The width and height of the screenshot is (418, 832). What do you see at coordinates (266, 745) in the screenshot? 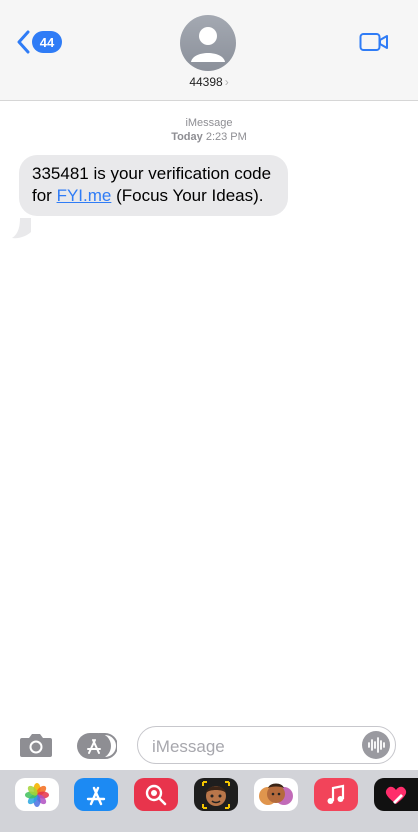
I see `message-input: iMessage` at bounding box center [266, 745].